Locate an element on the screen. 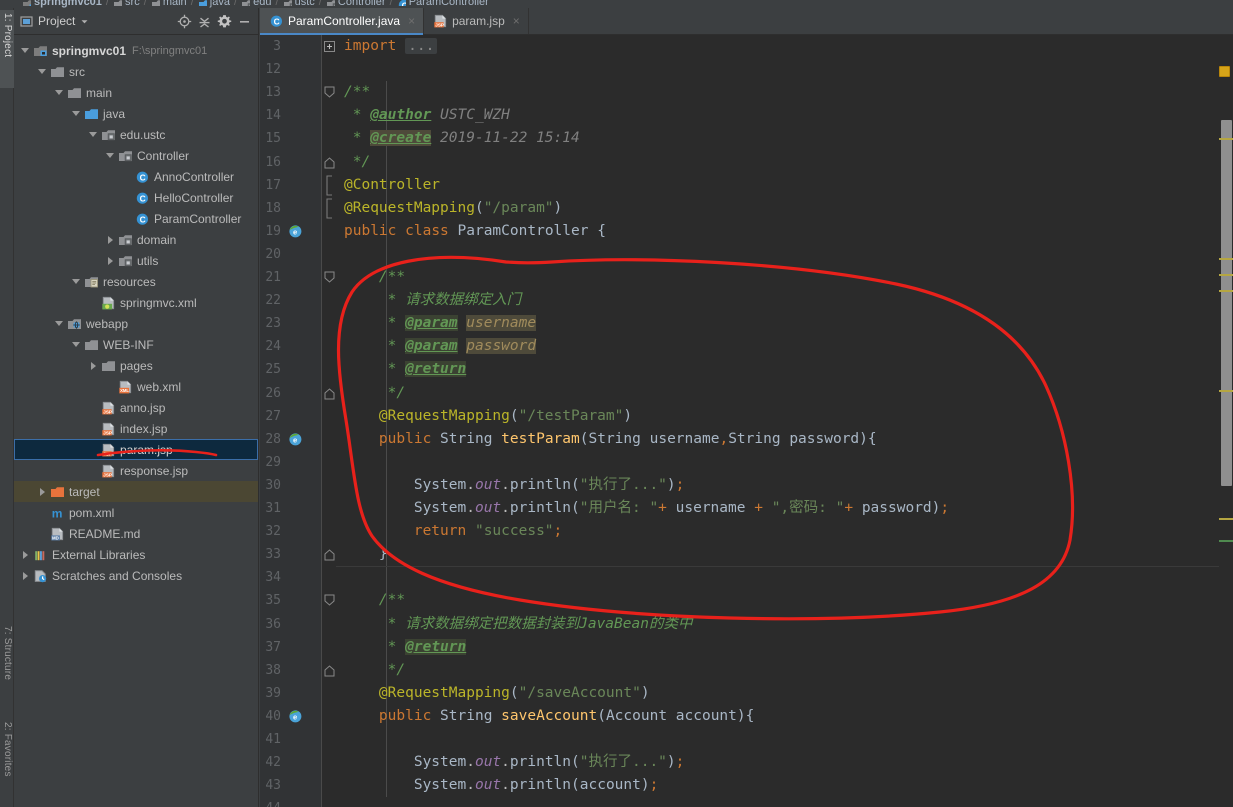 This screenshot has width=1233, height=807. tree-node-src: src is located at coordinates (136, 71).